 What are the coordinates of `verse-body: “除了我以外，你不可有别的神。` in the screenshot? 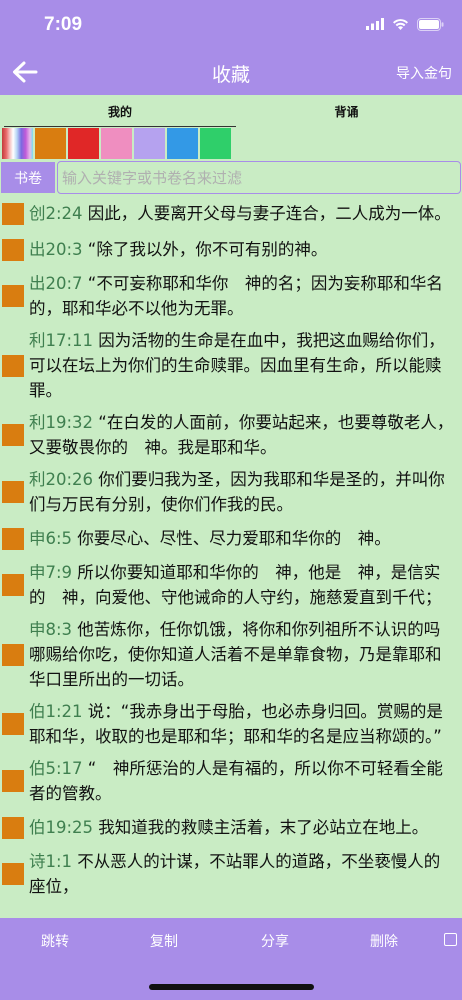 It's located at (205, 249).